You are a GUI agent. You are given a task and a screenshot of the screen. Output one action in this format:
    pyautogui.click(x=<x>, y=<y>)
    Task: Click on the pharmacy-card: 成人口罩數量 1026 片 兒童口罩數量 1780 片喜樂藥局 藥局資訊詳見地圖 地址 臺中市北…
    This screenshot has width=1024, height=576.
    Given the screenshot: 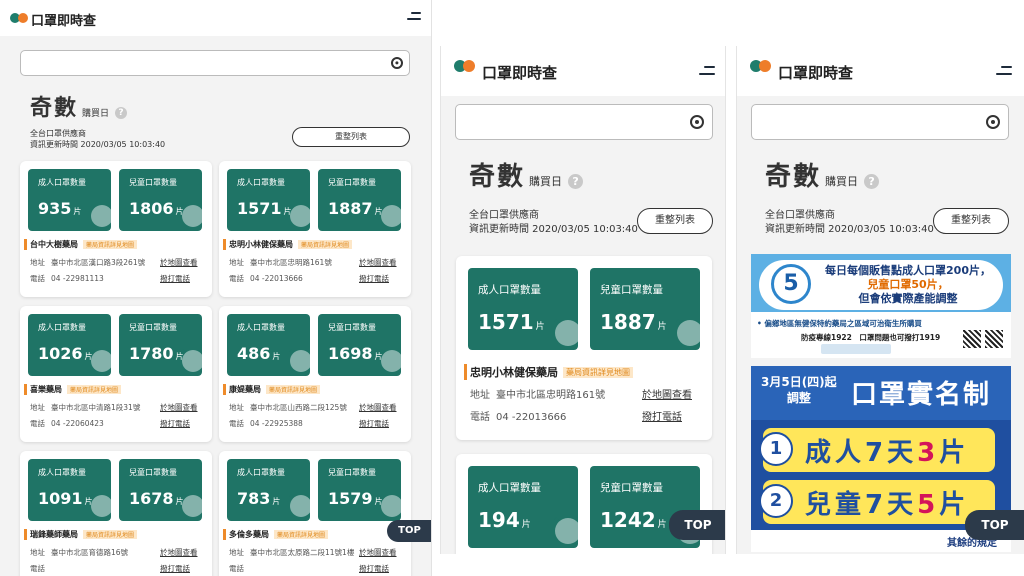 What is the action you would take?
    pyautogui.click(x=116, y=374)
    